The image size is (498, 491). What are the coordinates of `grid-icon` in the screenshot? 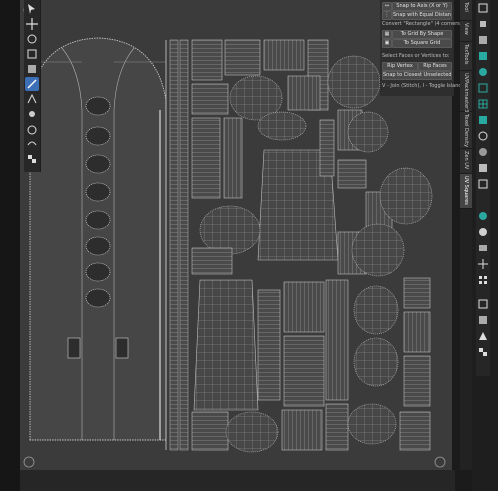 It's located at (483, 104).